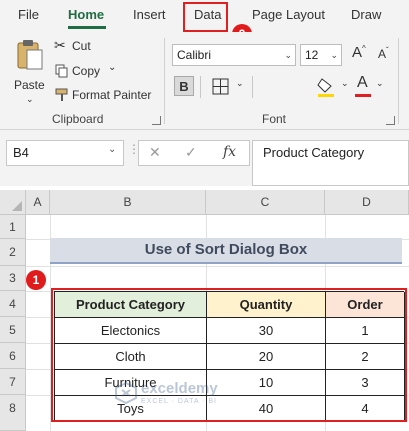 This screenshot has height=431, width=409. What do you see at coordinates (13, 356) in the screenshot?
I see `row-header-6: 6` at bounding box center [13, 356].